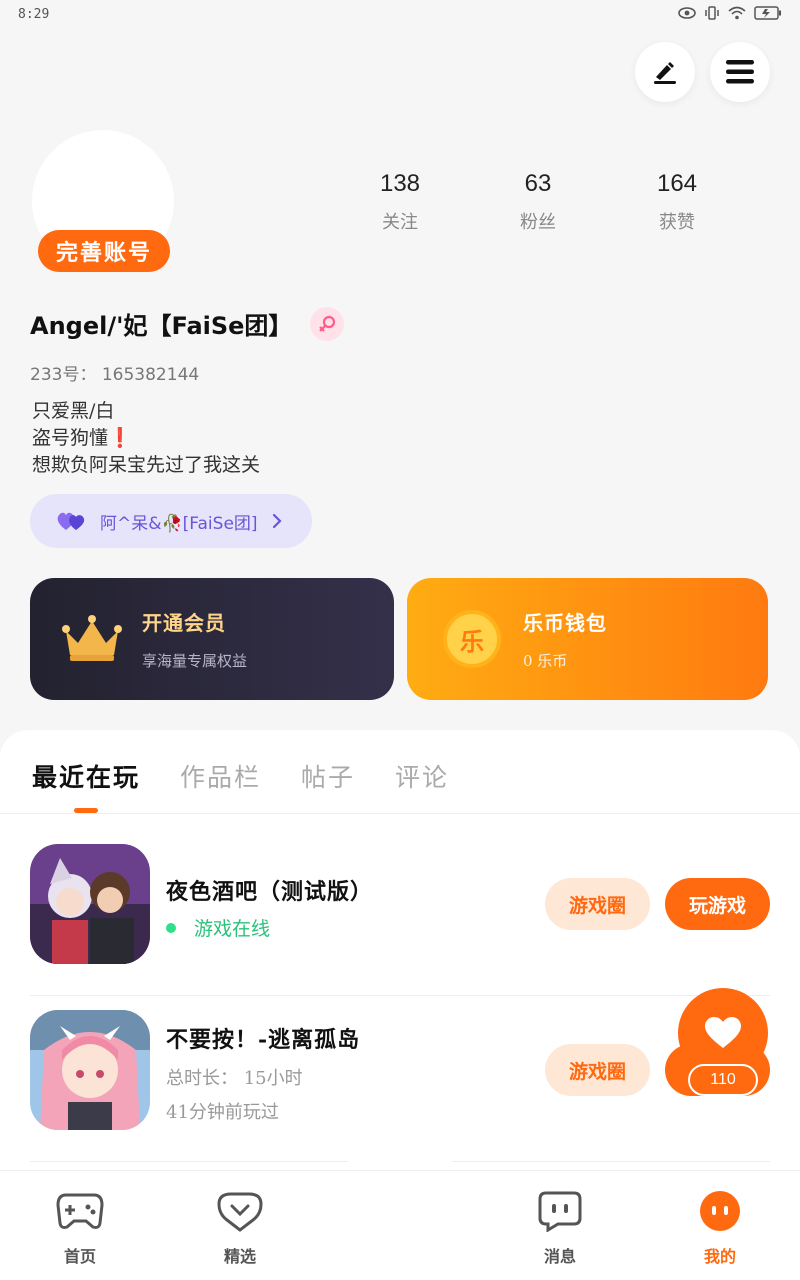 This screenshot has height=1280, width=800. Describe the element at coordinates (687, 13) in the screenshot. I see `eye-icon` at that location.